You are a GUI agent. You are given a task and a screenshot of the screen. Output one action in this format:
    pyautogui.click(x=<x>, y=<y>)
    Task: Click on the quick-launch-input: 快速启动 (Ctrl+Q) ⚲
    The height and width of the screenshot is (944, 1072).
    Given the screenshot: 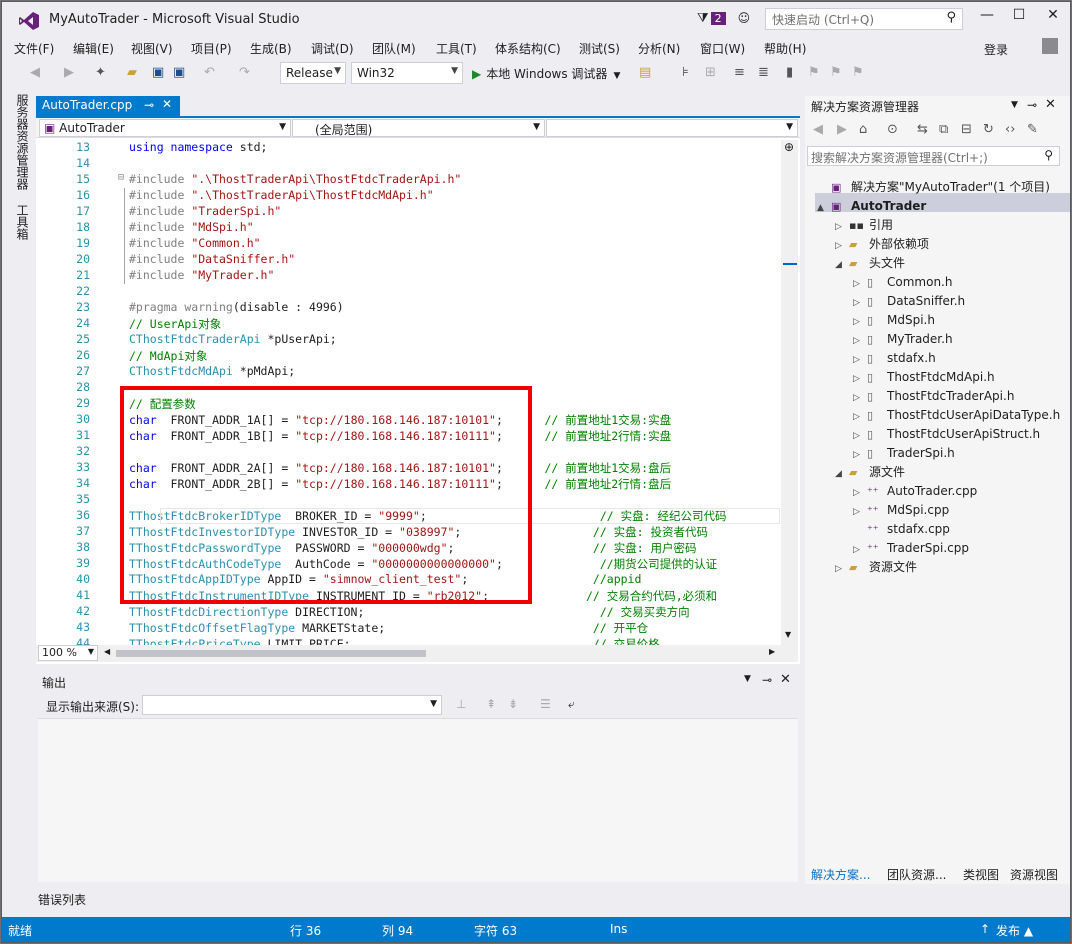 What is the action you would take?
    pyautogui.click(x=864, y=19)
    